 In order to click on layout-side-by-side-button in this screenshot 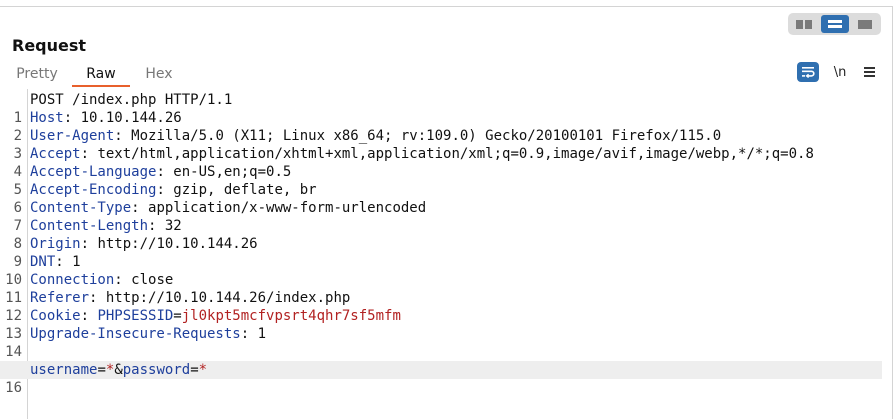, I will do `click(804, 24)`.